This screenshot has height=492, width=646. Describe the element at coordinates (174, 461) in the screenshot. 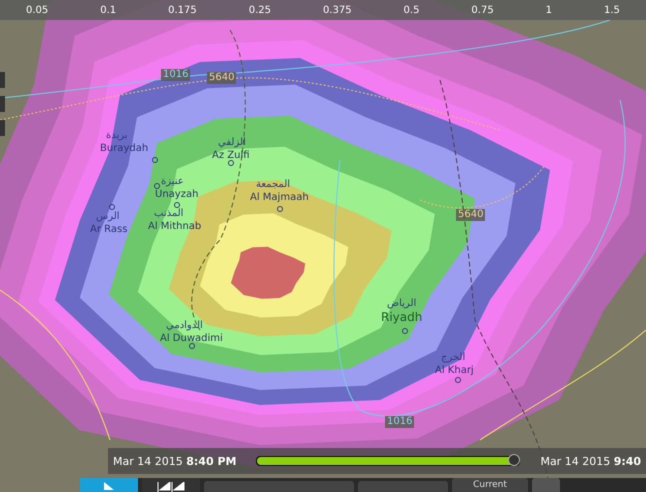

I see `start-time-label: Mar 14 2015 8:40 PM` at that location.